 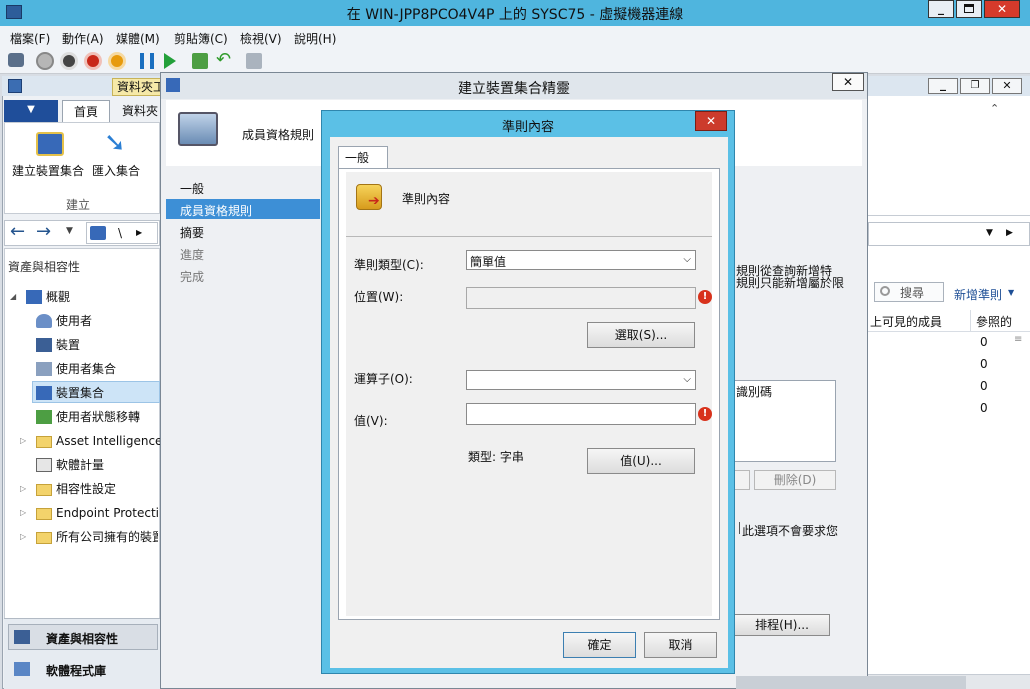 What do you see at coordinates (514, 89) in the screenshot?
I see `wizard-title: 建立裝置集合精靈` at bounding box center [514, 89].